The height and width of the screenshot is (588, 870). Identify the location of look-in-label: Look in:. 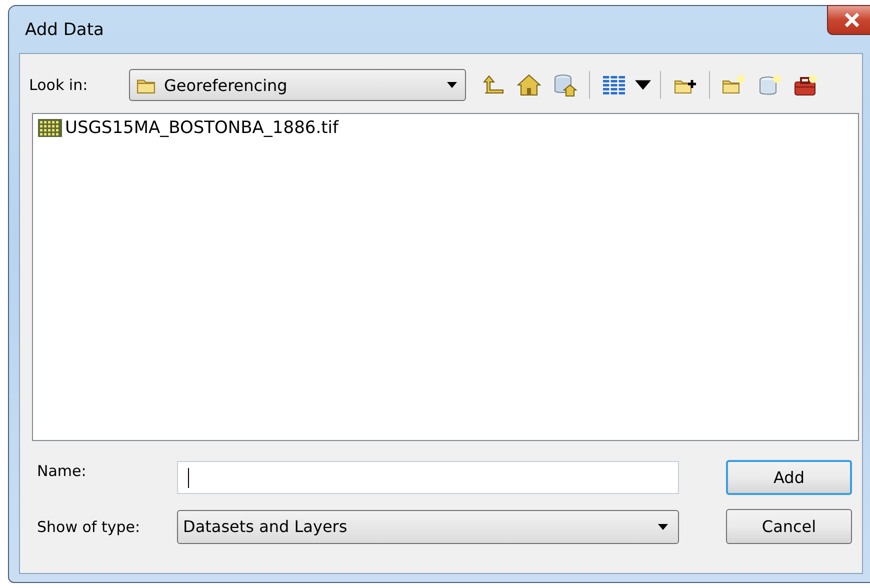
(59, 85).